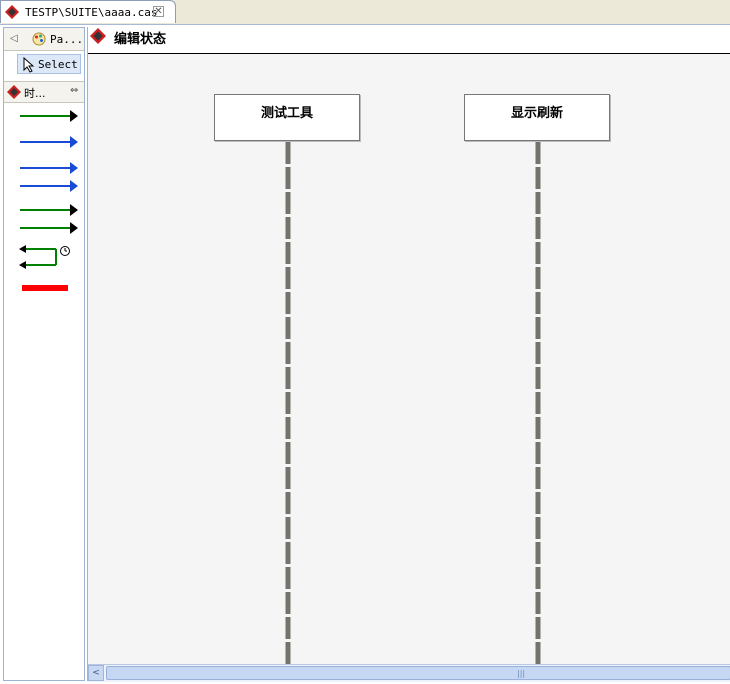 The height and width of the screenshot is (684, 730). Describe the element at coordinates (418, 673) in the screenshot. I see `scrollbar-thumb: |||` at that location.